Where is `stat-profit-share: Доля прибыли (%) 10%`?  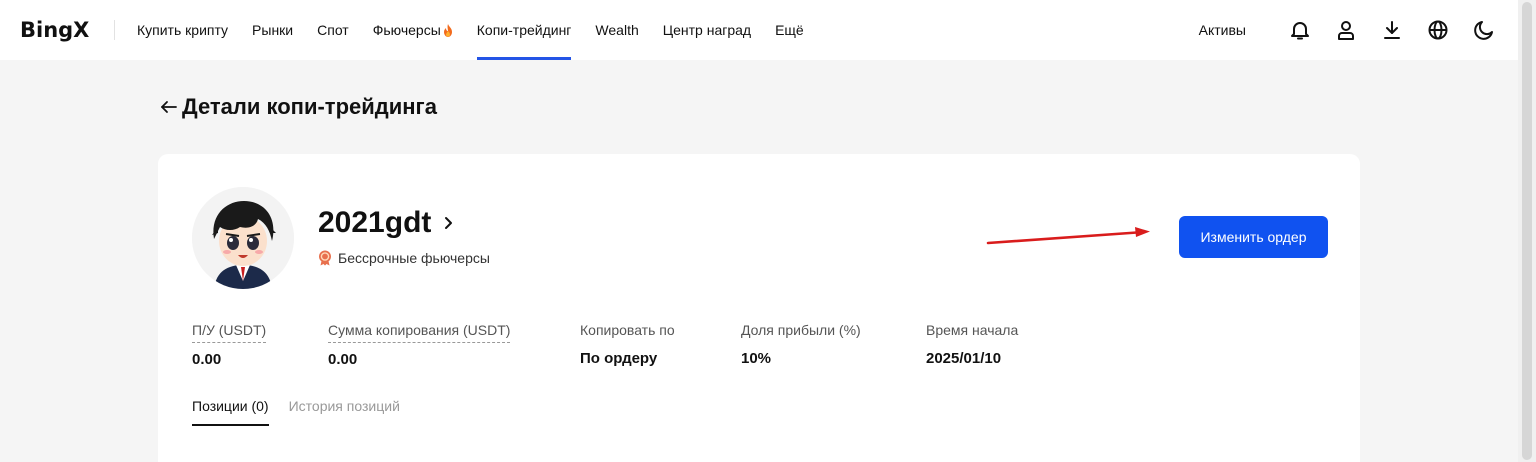
stat-profit-share: Доля прибыли (%) 10% is located at coordinates (801, 344).